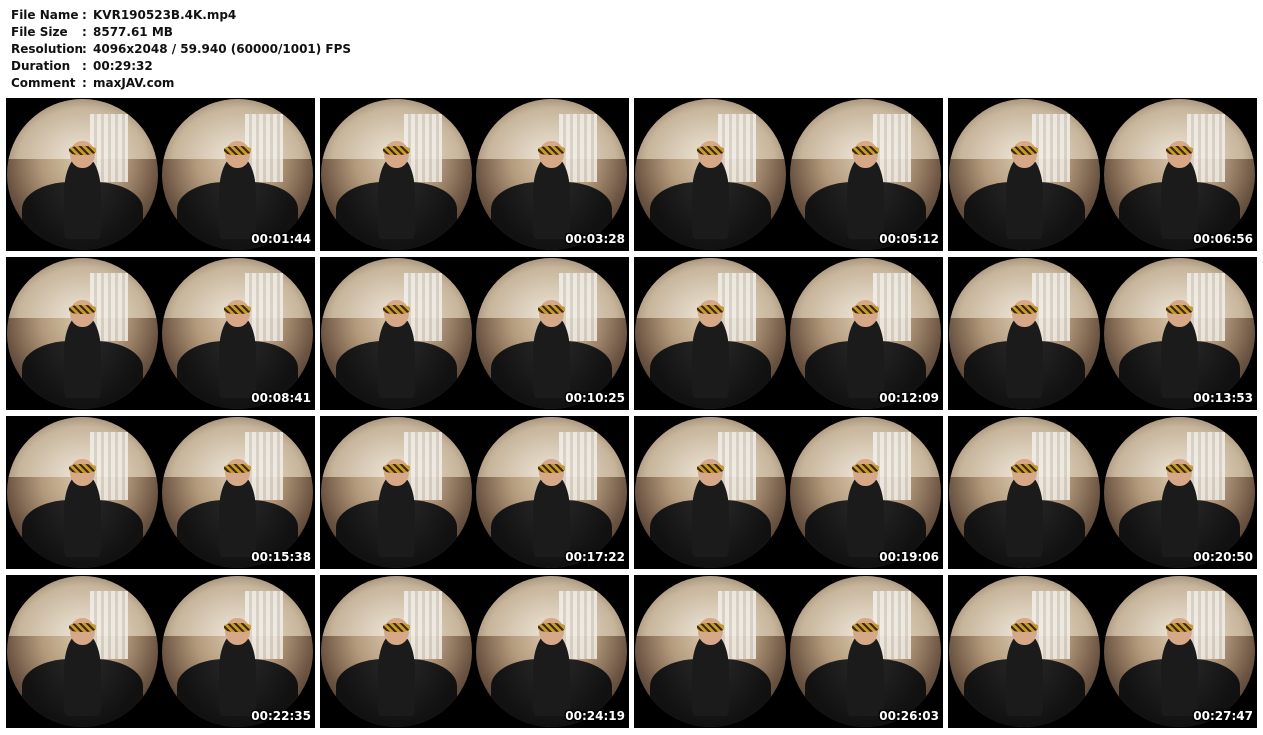  I want to click on video-thumbnail: 00:01:44, so click(160, 174).